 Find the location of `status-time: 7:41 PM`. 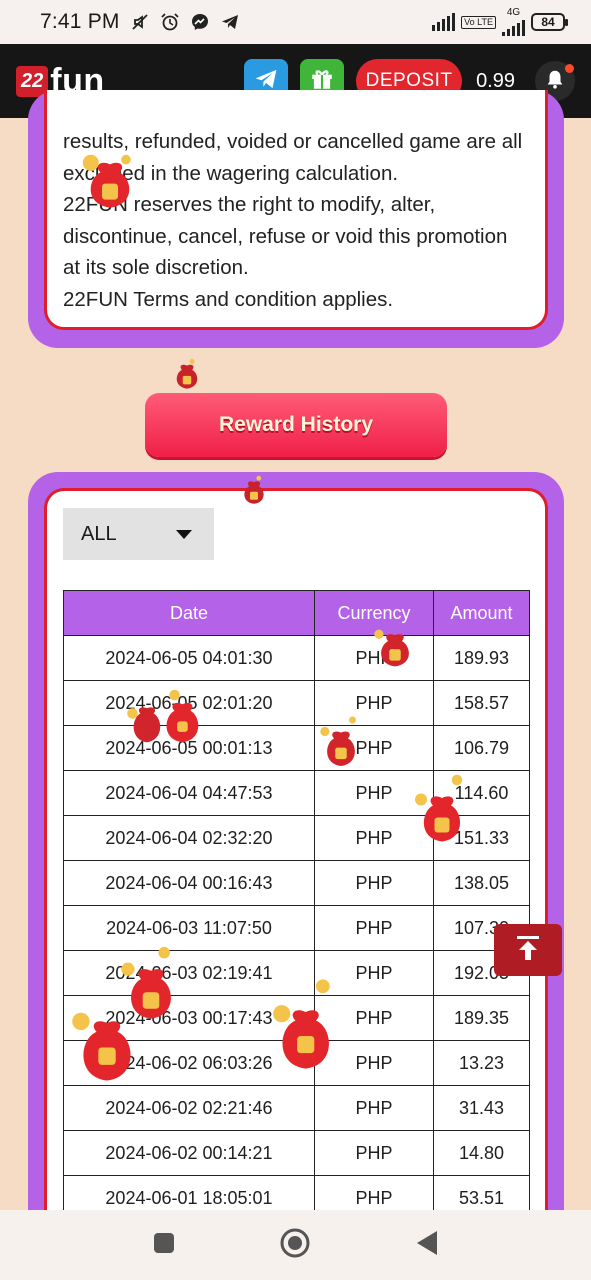

status-time: 7:41 PM is located at coordinates (80, 21).